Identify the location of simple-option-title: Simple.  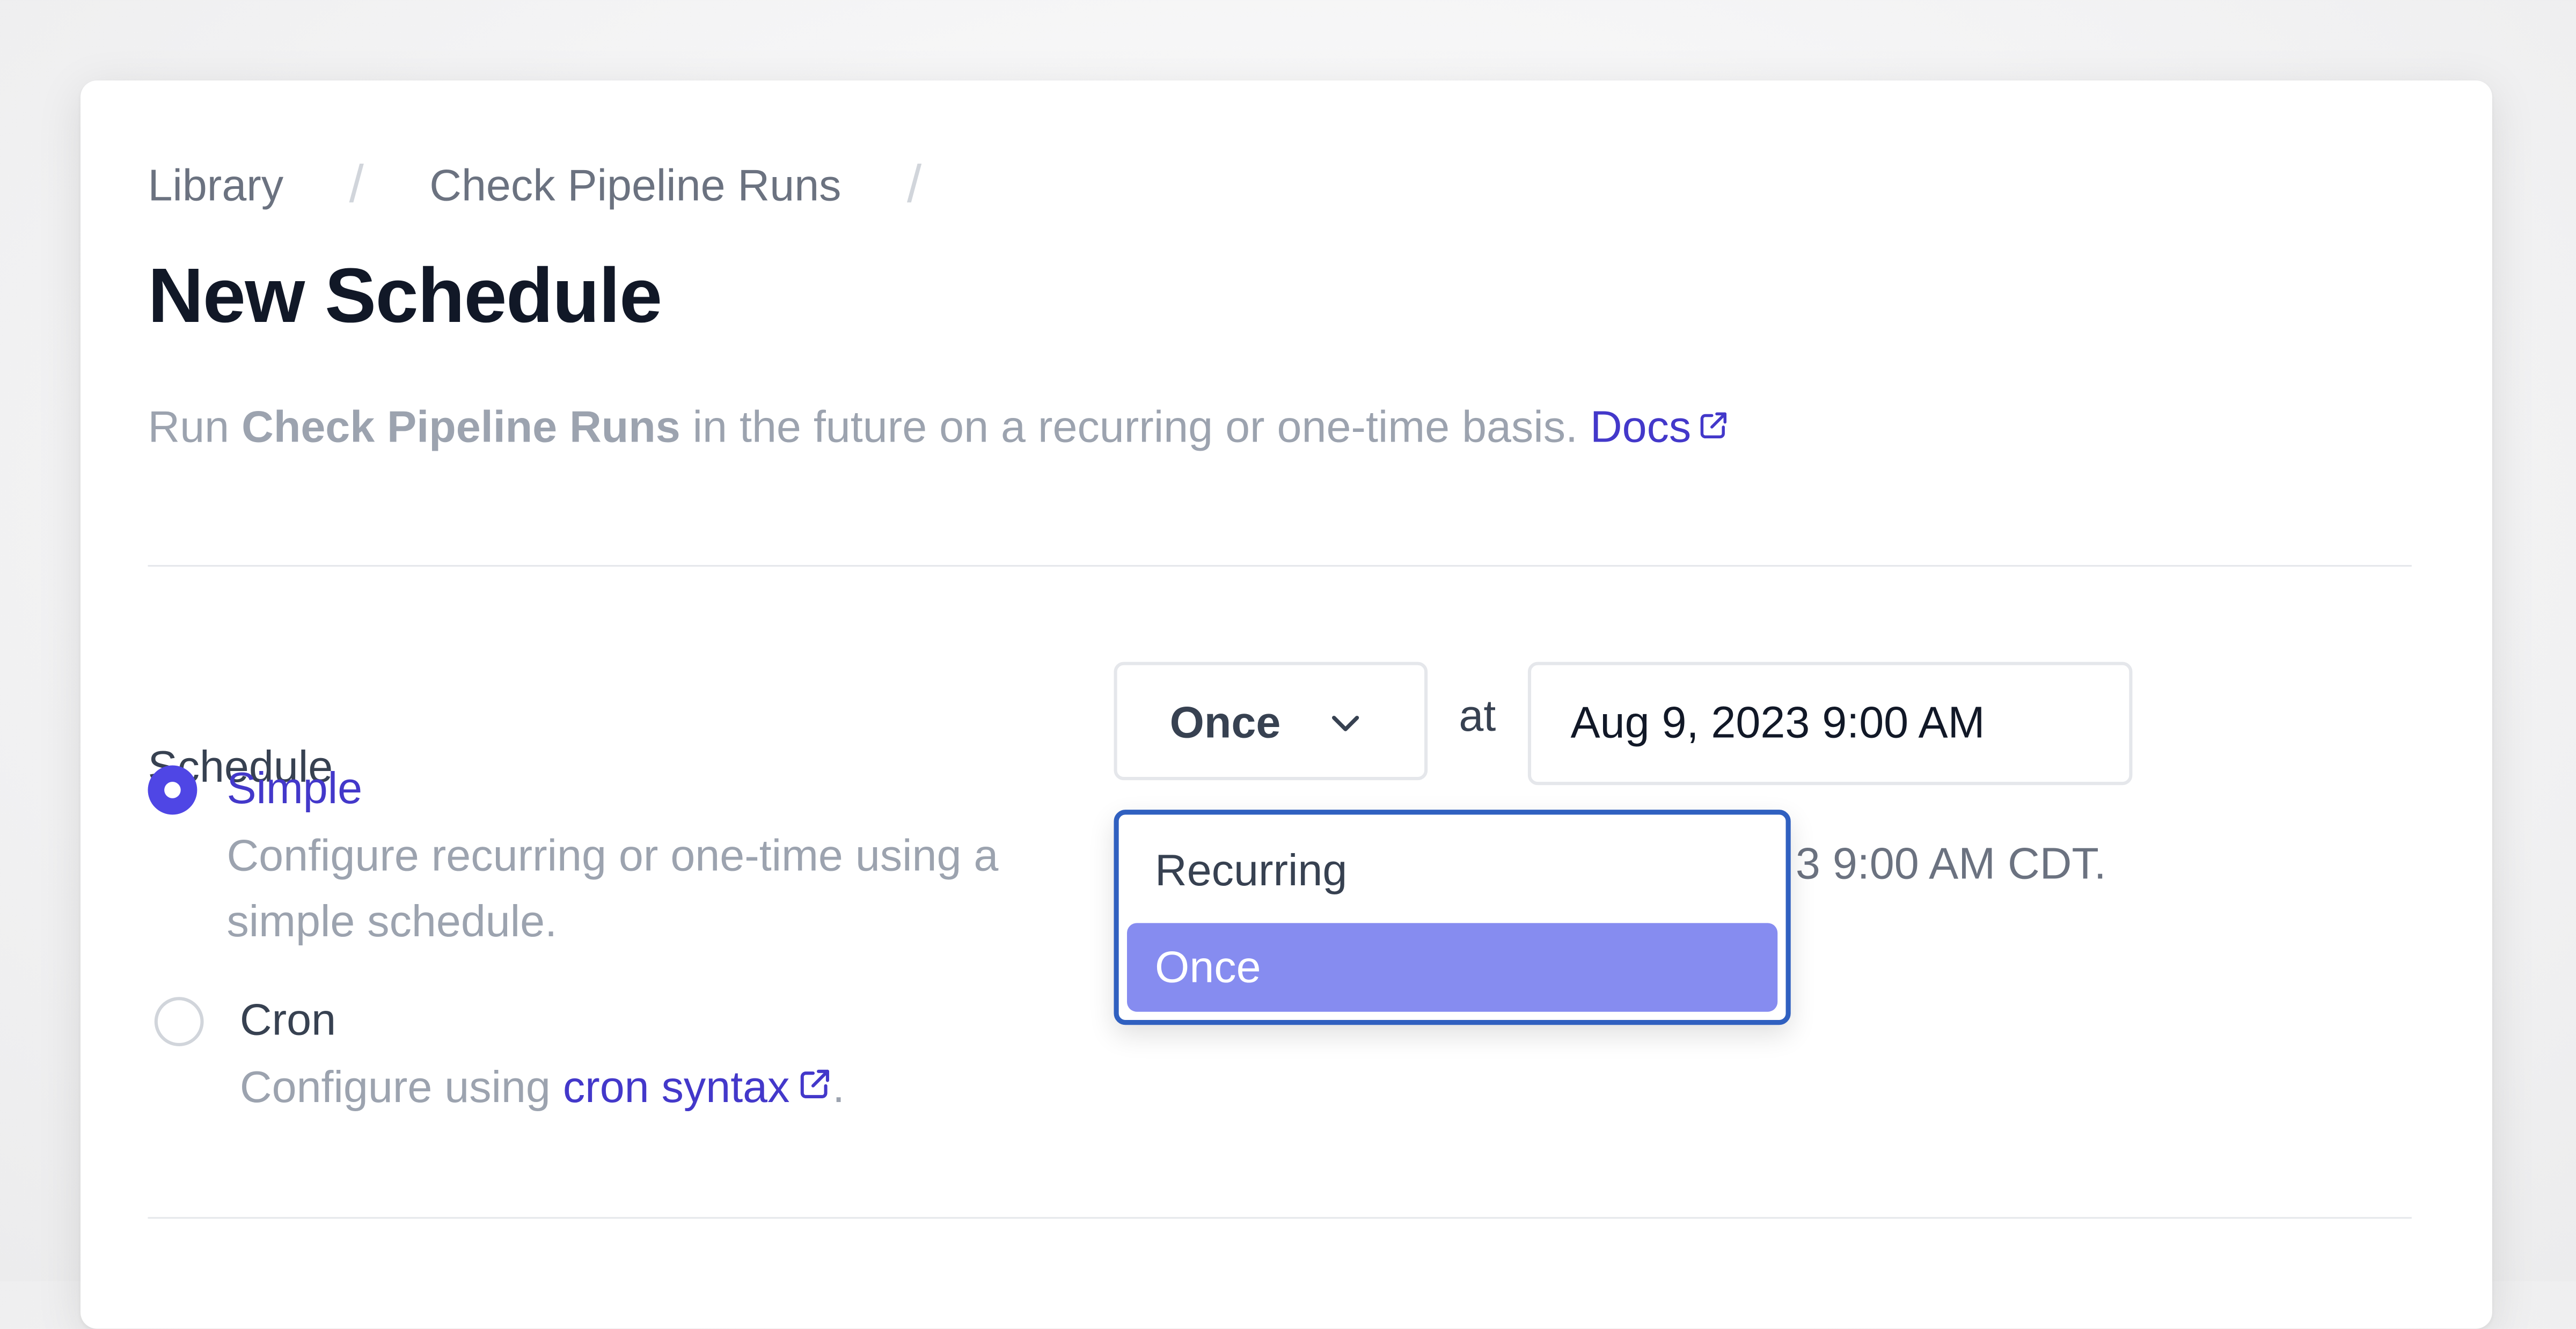
(294, 788).